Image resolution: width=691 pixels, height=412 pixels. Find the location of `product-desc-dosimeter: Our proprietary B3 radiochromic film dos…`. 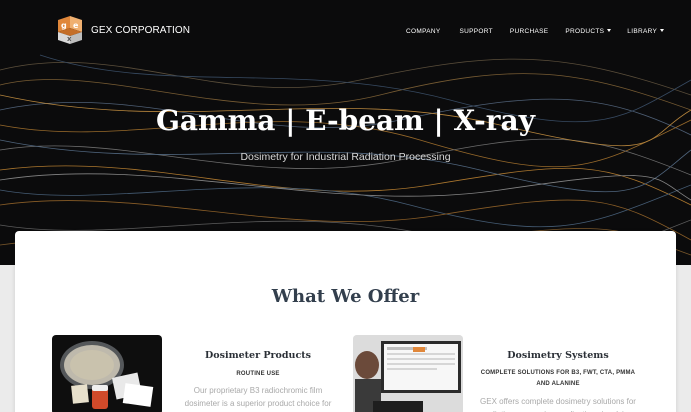

product-desc-dosimeter: Our proprietary B3 radiochromic film dos… is located at coordinates (258, 397).